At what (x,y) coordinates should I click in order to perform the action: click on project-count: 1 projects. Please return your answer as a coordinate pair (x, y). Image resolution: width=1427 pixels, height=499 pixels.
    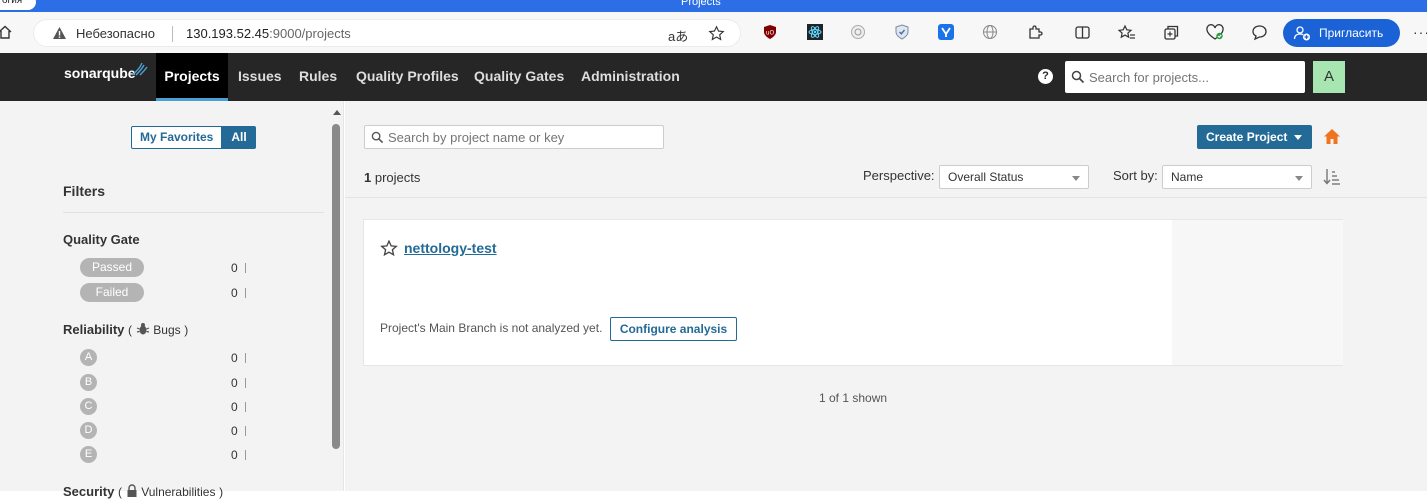
    Looking at the image, I should click on (392, 177).